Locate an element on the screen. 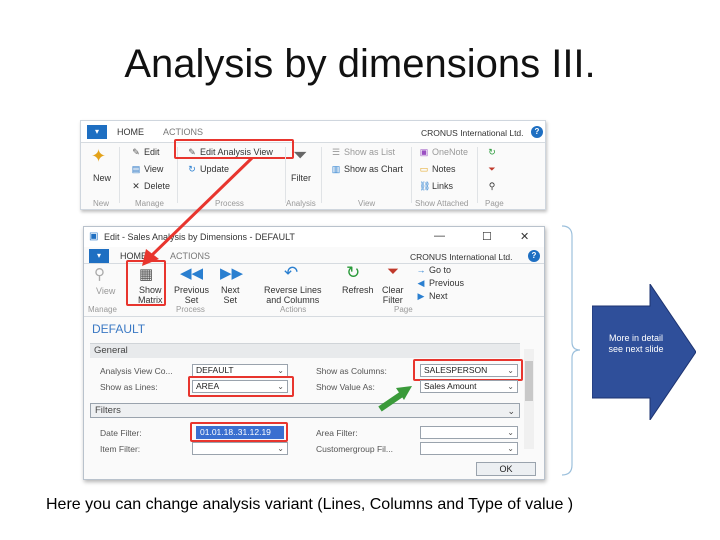 This screenshot has height=540, width=720. group-label-view: View is located at coordinates (367, 203).